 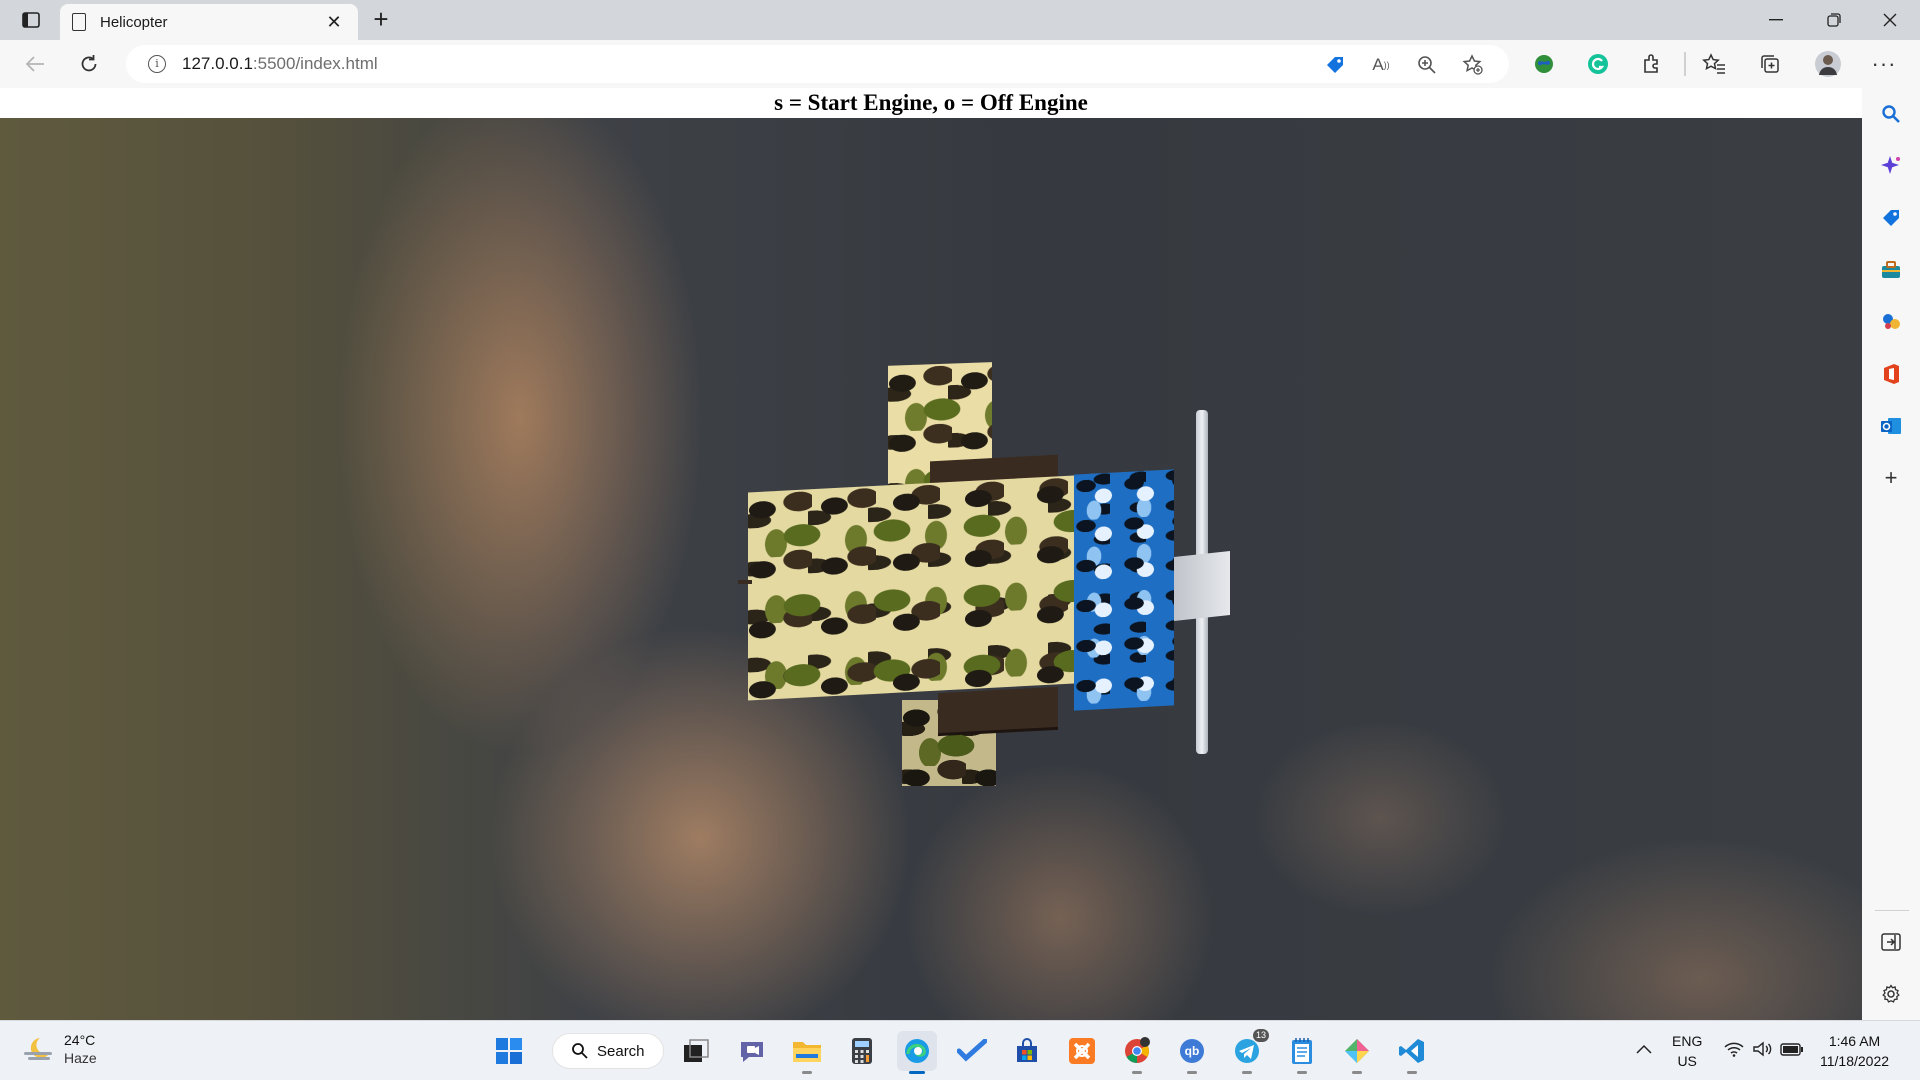 What do you see at coordinates (1687, 1061) in the screenshot?
I see `lang-bottom: US` at bounding box center [1687, 1061].